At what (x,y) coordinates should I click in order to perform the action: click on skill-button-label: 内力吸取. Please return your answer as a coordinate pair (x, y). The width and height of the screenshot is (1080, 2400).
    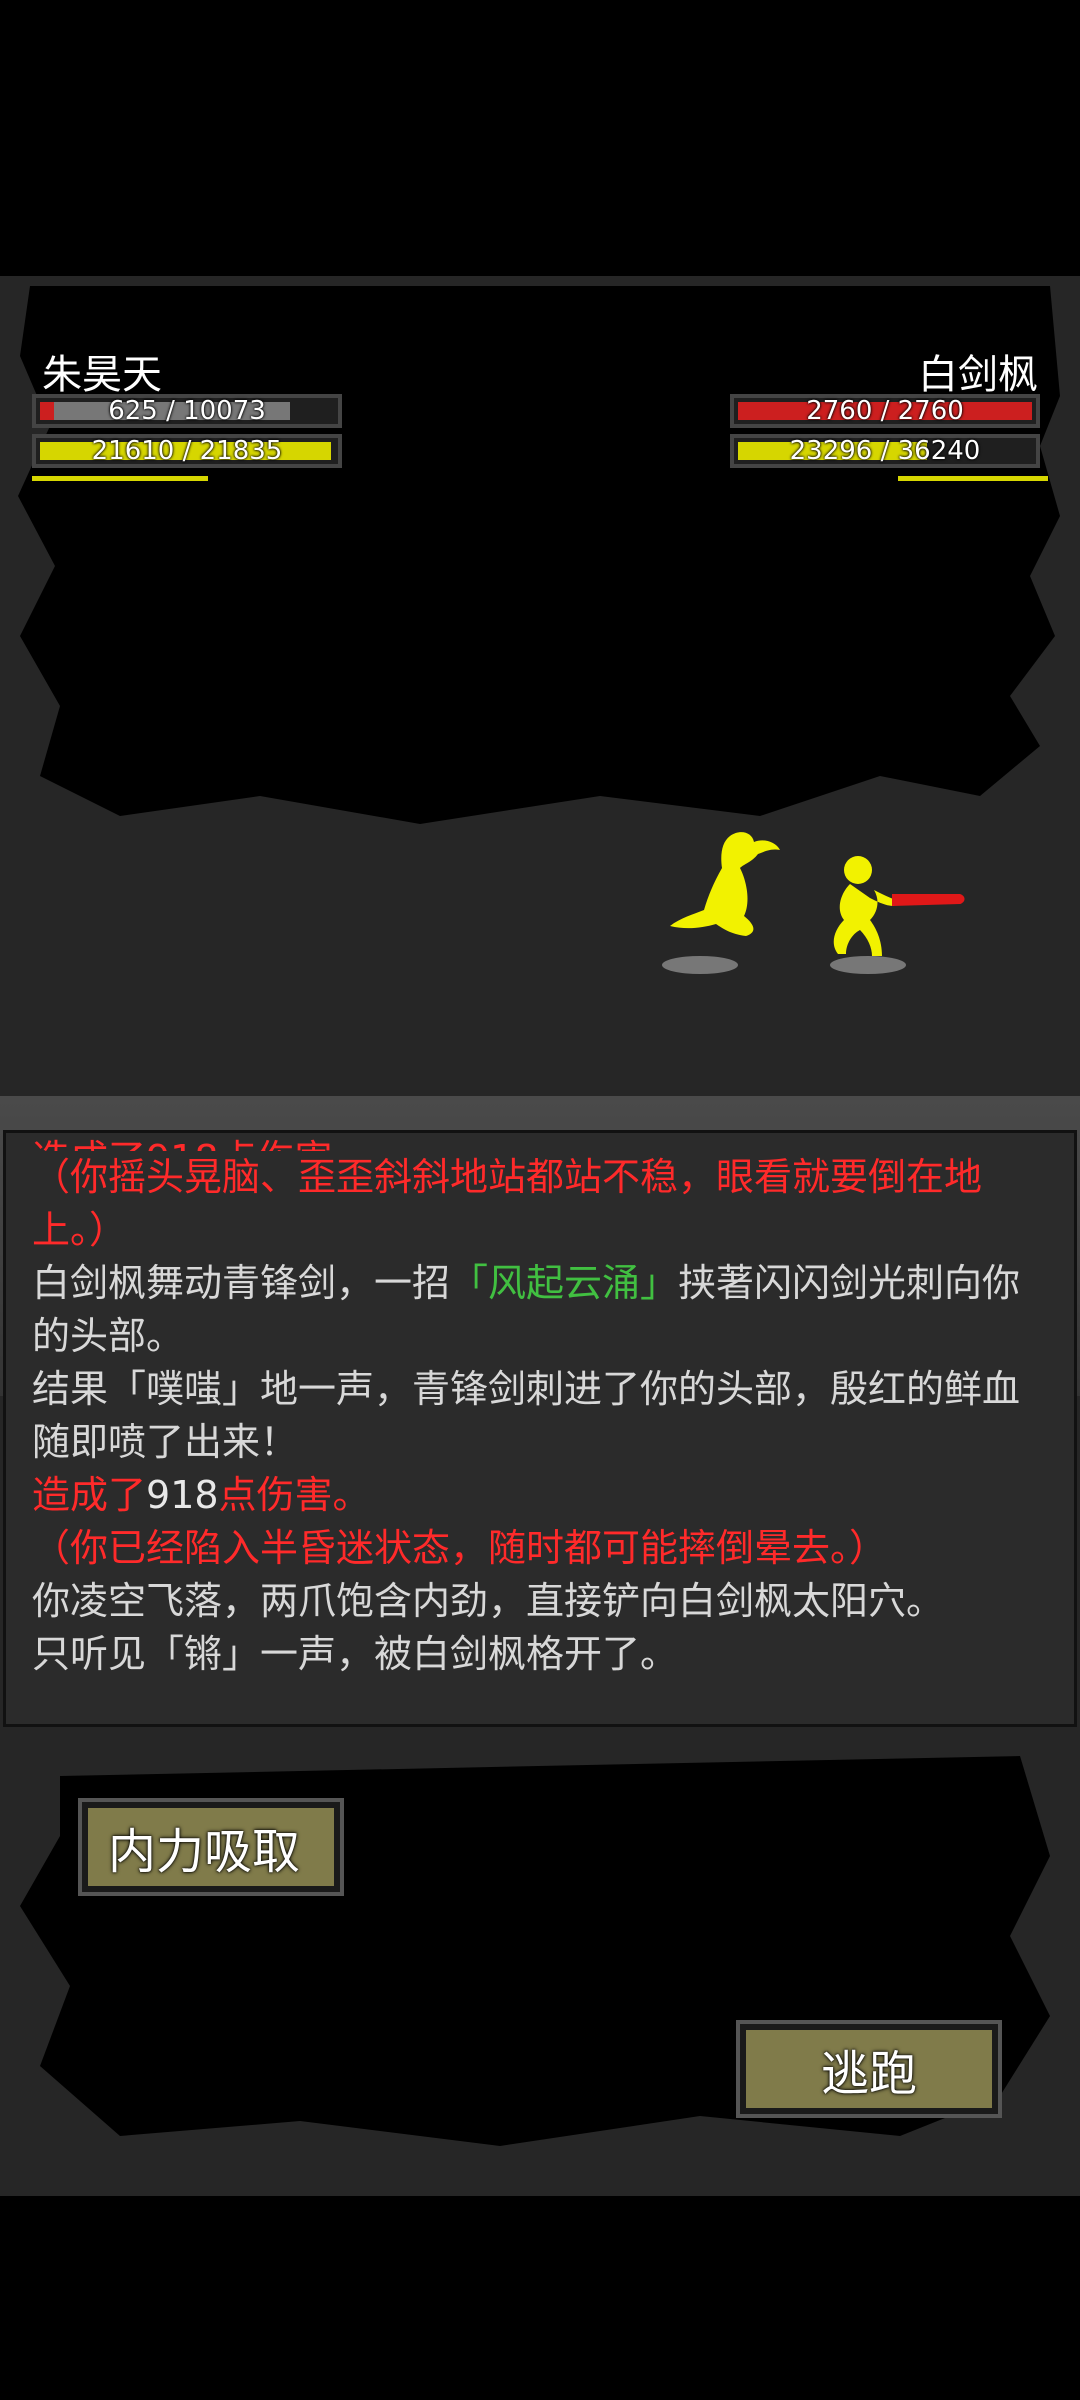
    Looking at the image, I should click on (211, 1847).